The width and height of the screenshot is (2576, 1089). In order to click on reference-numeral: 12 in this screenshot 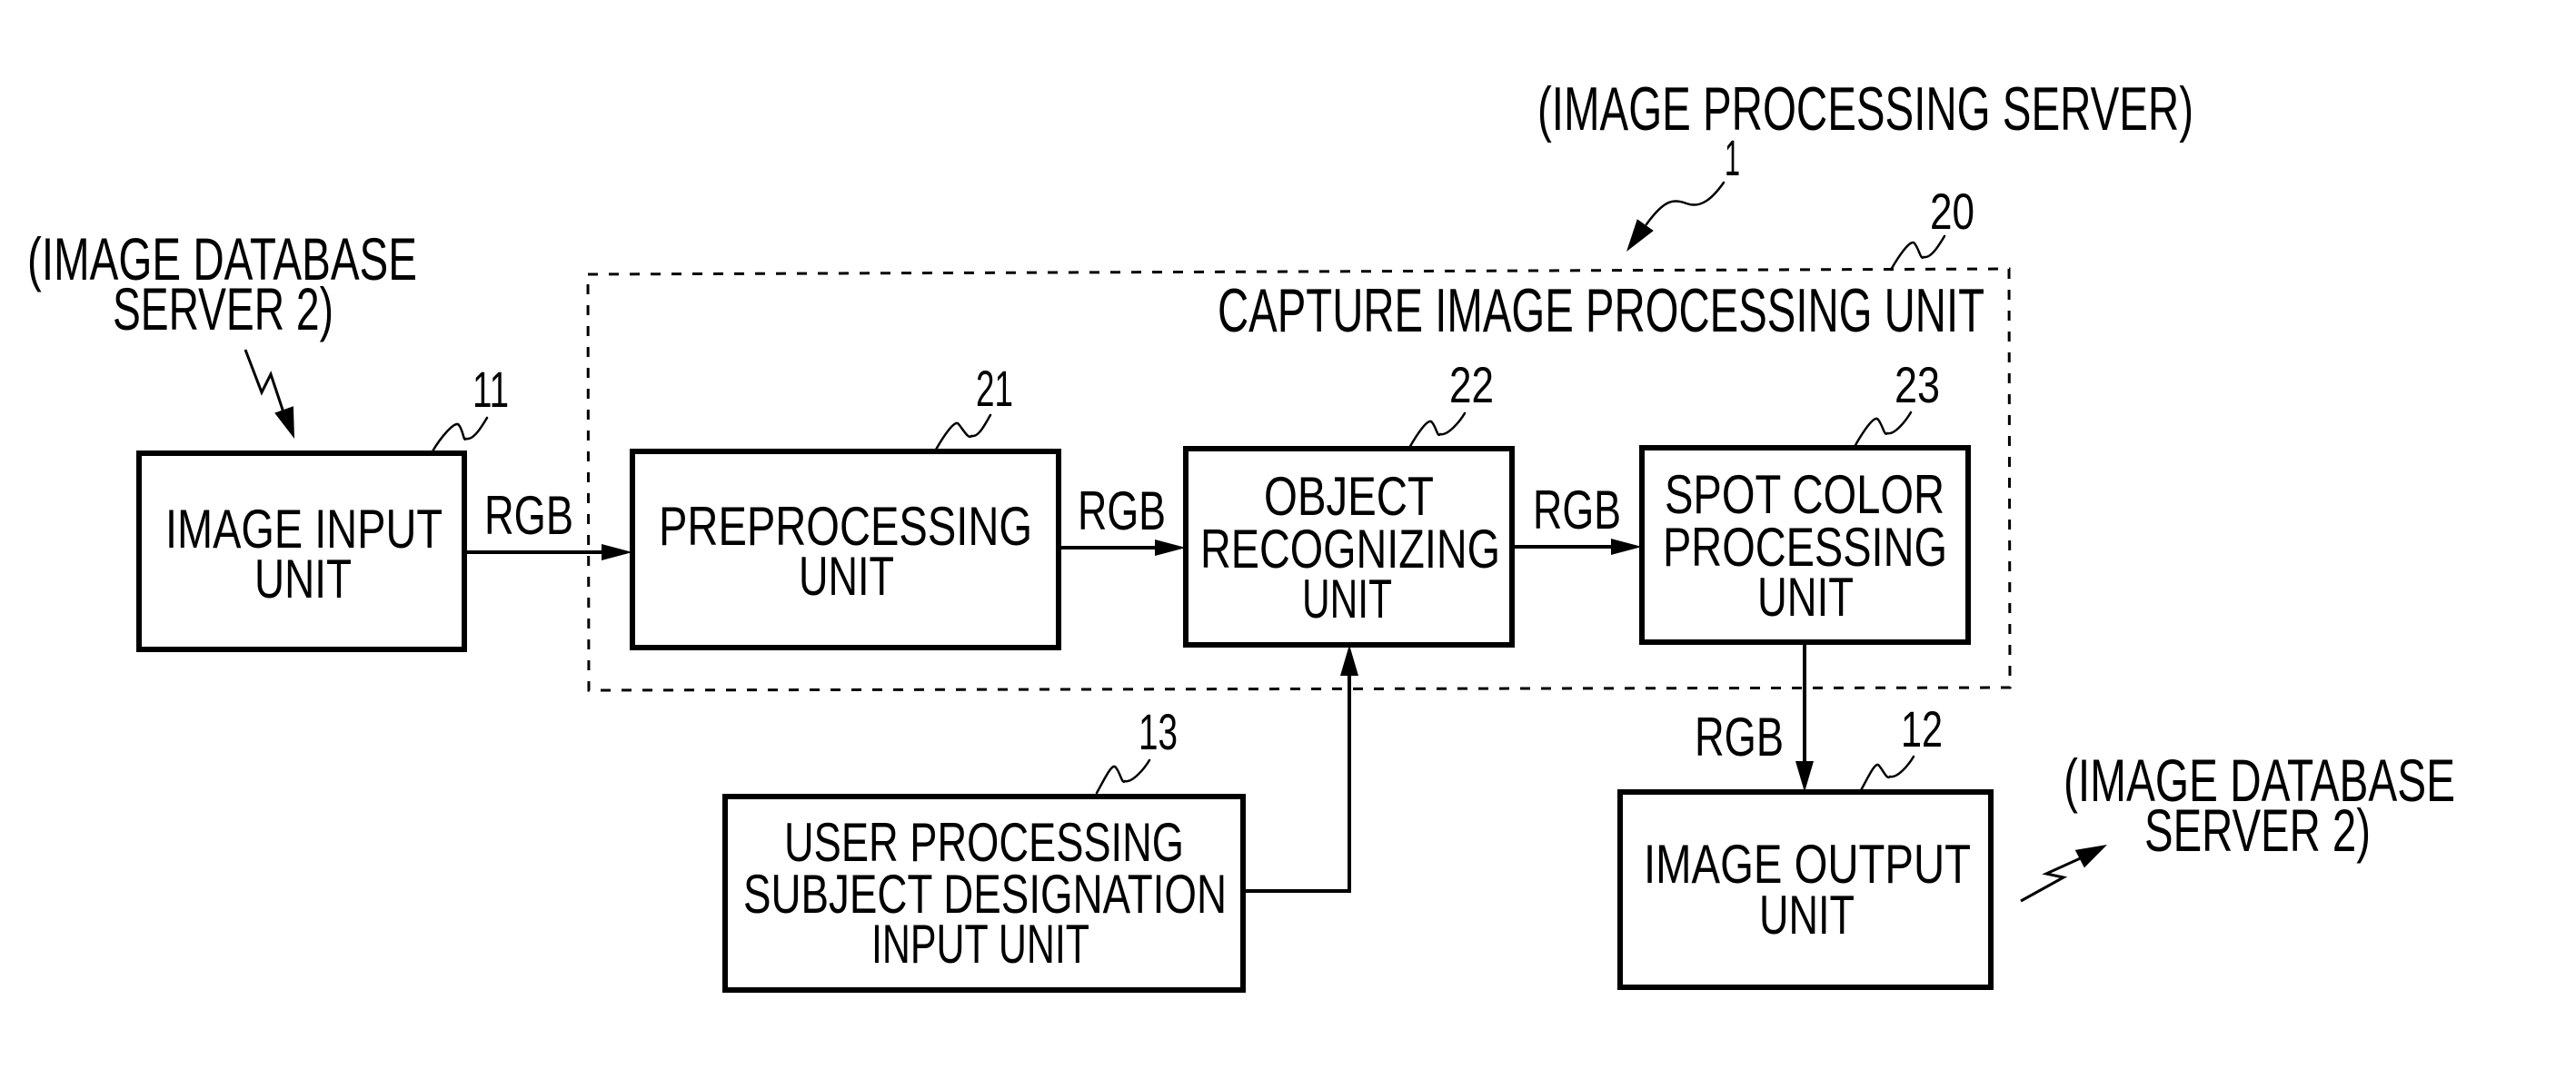, I will do `click(1922, 728)`.